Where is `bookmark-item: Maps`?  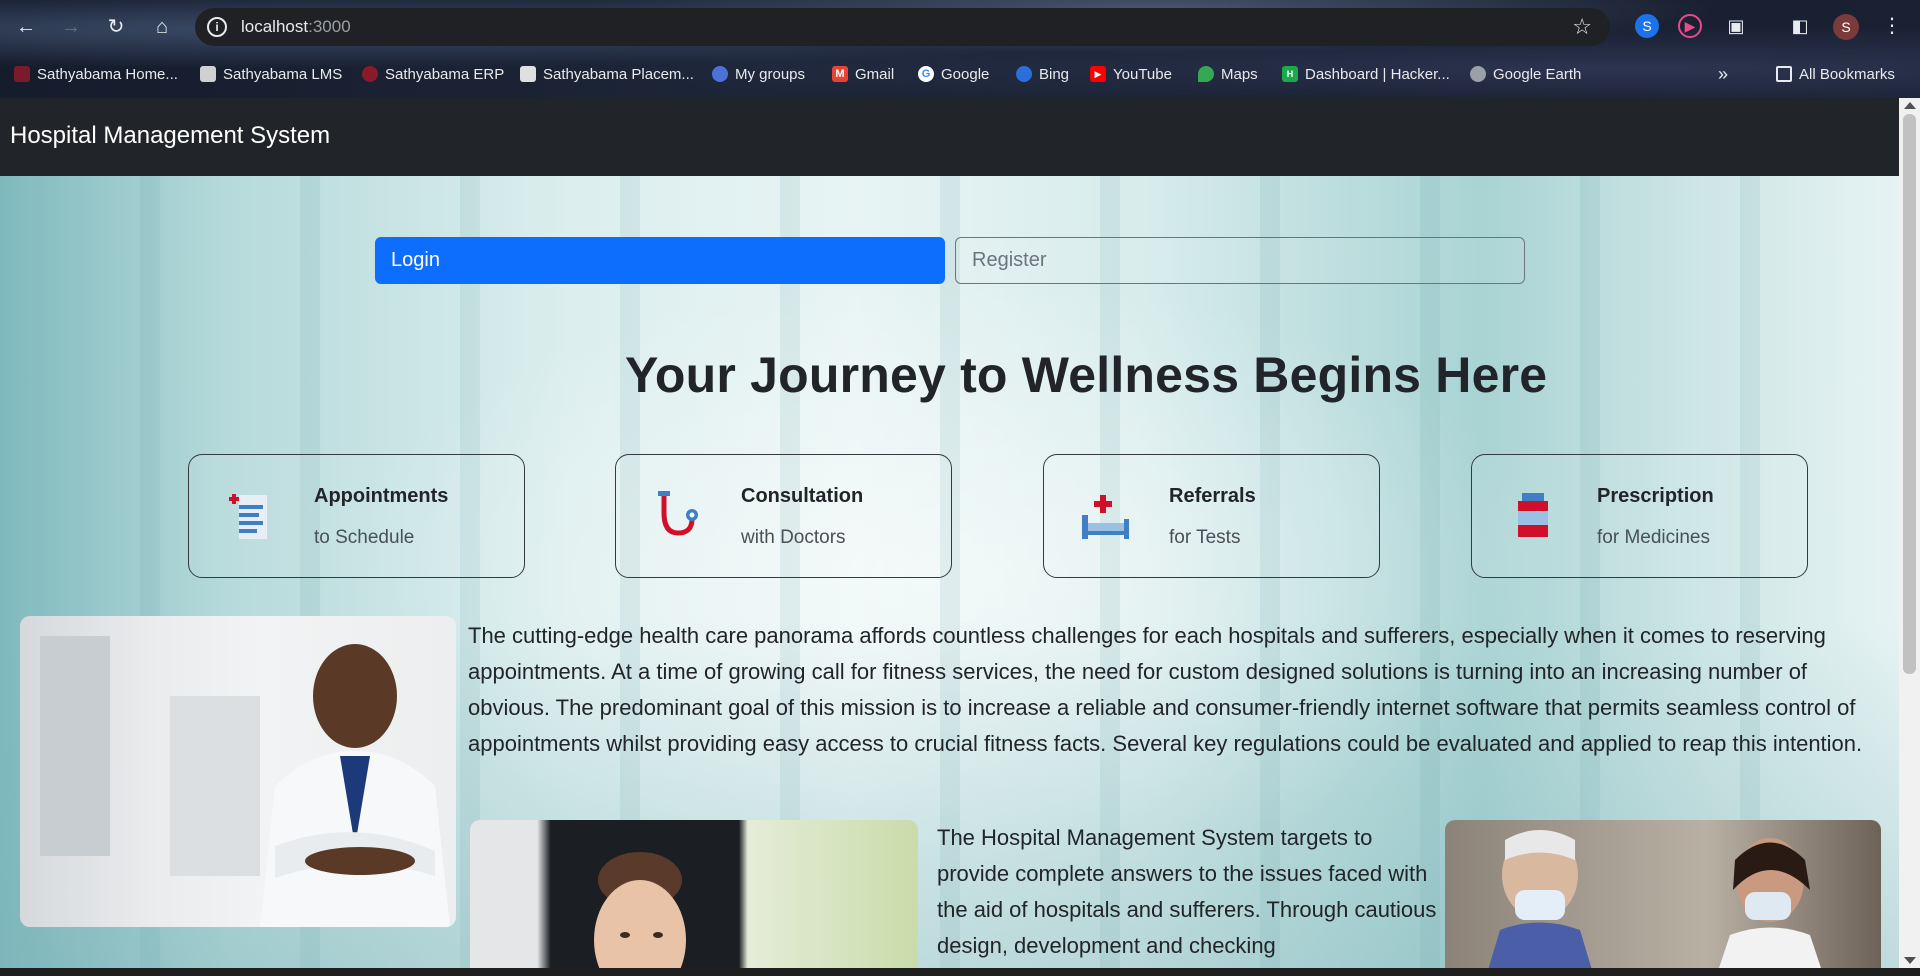 bookmark-item: Maps is located at coordinates (1228, 74).